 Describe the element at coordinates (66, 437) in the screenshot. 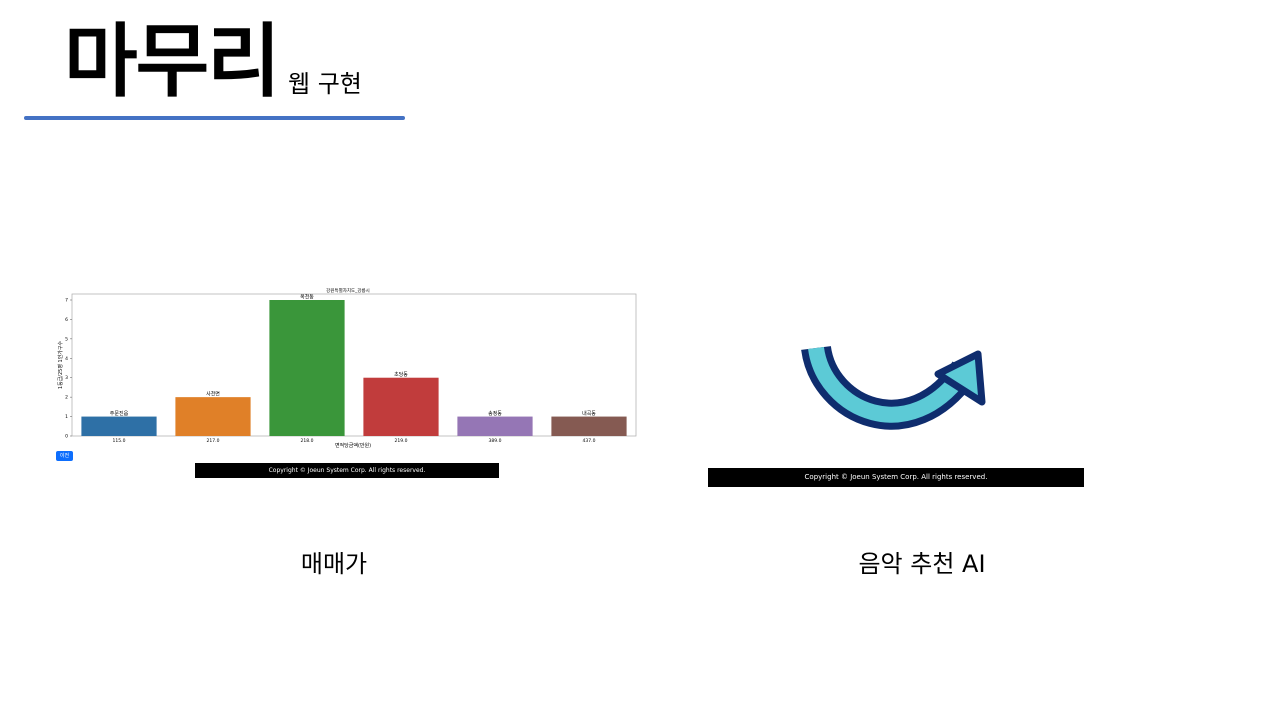

I see `y-tick-label: 0` at that location.